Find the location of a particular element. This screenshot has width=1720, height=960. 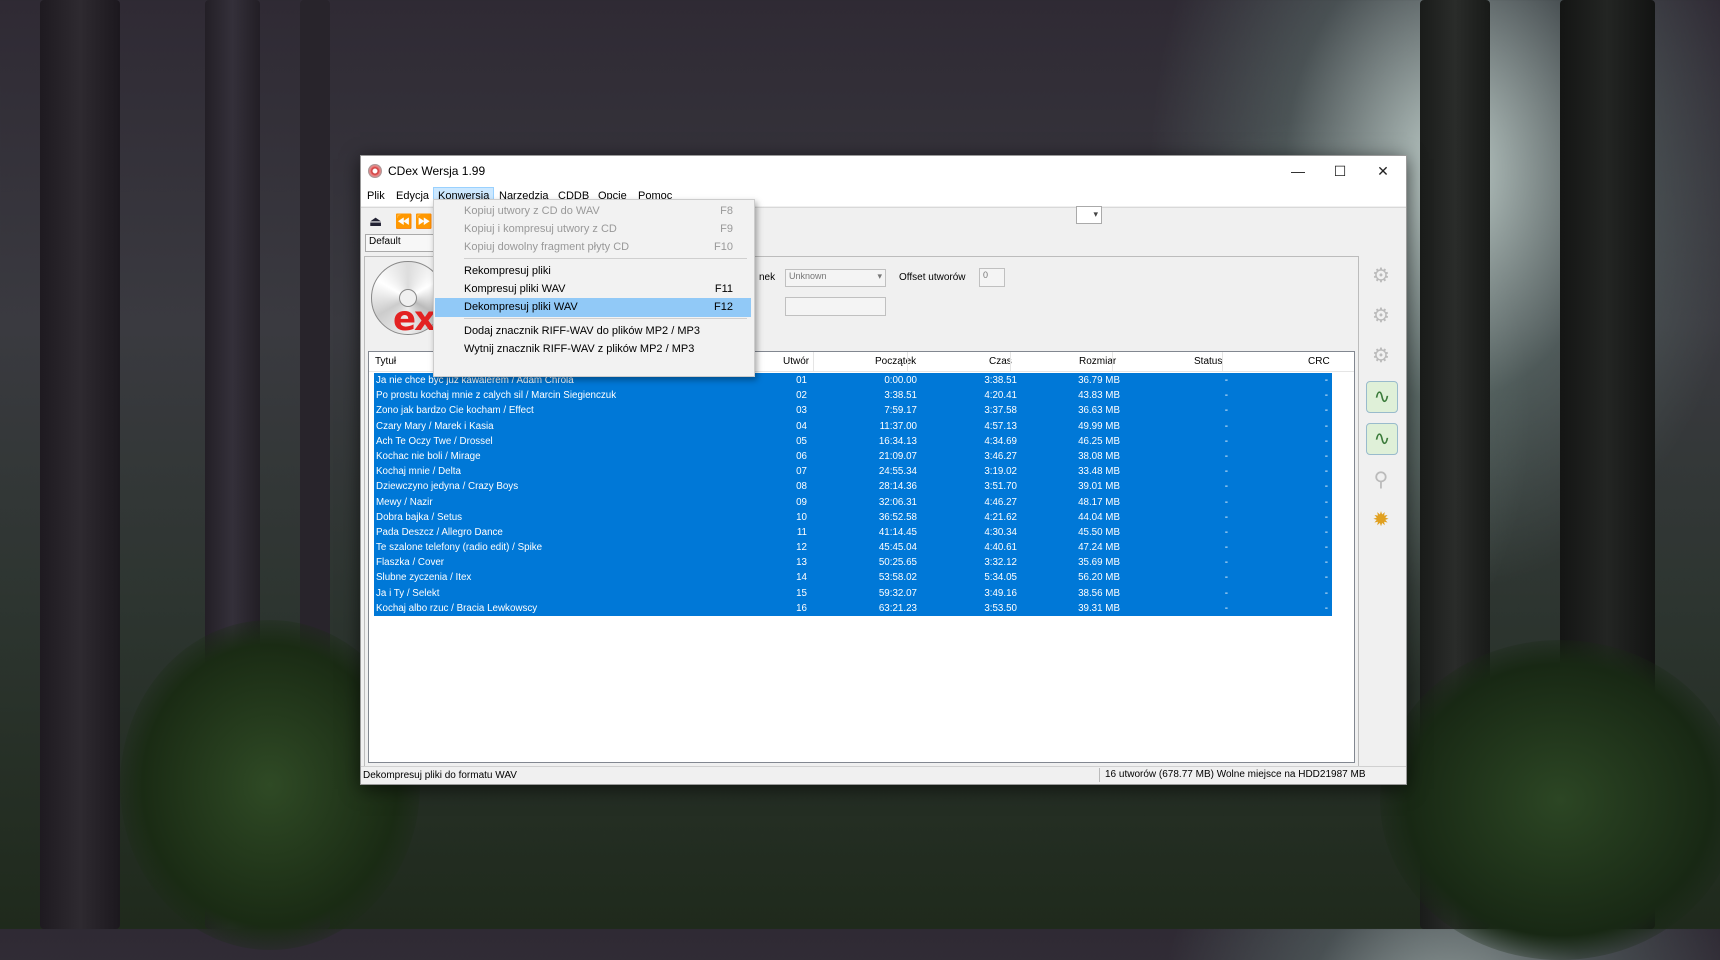

cell-time: 3:38.51 is located at coordinates (1000, 380).